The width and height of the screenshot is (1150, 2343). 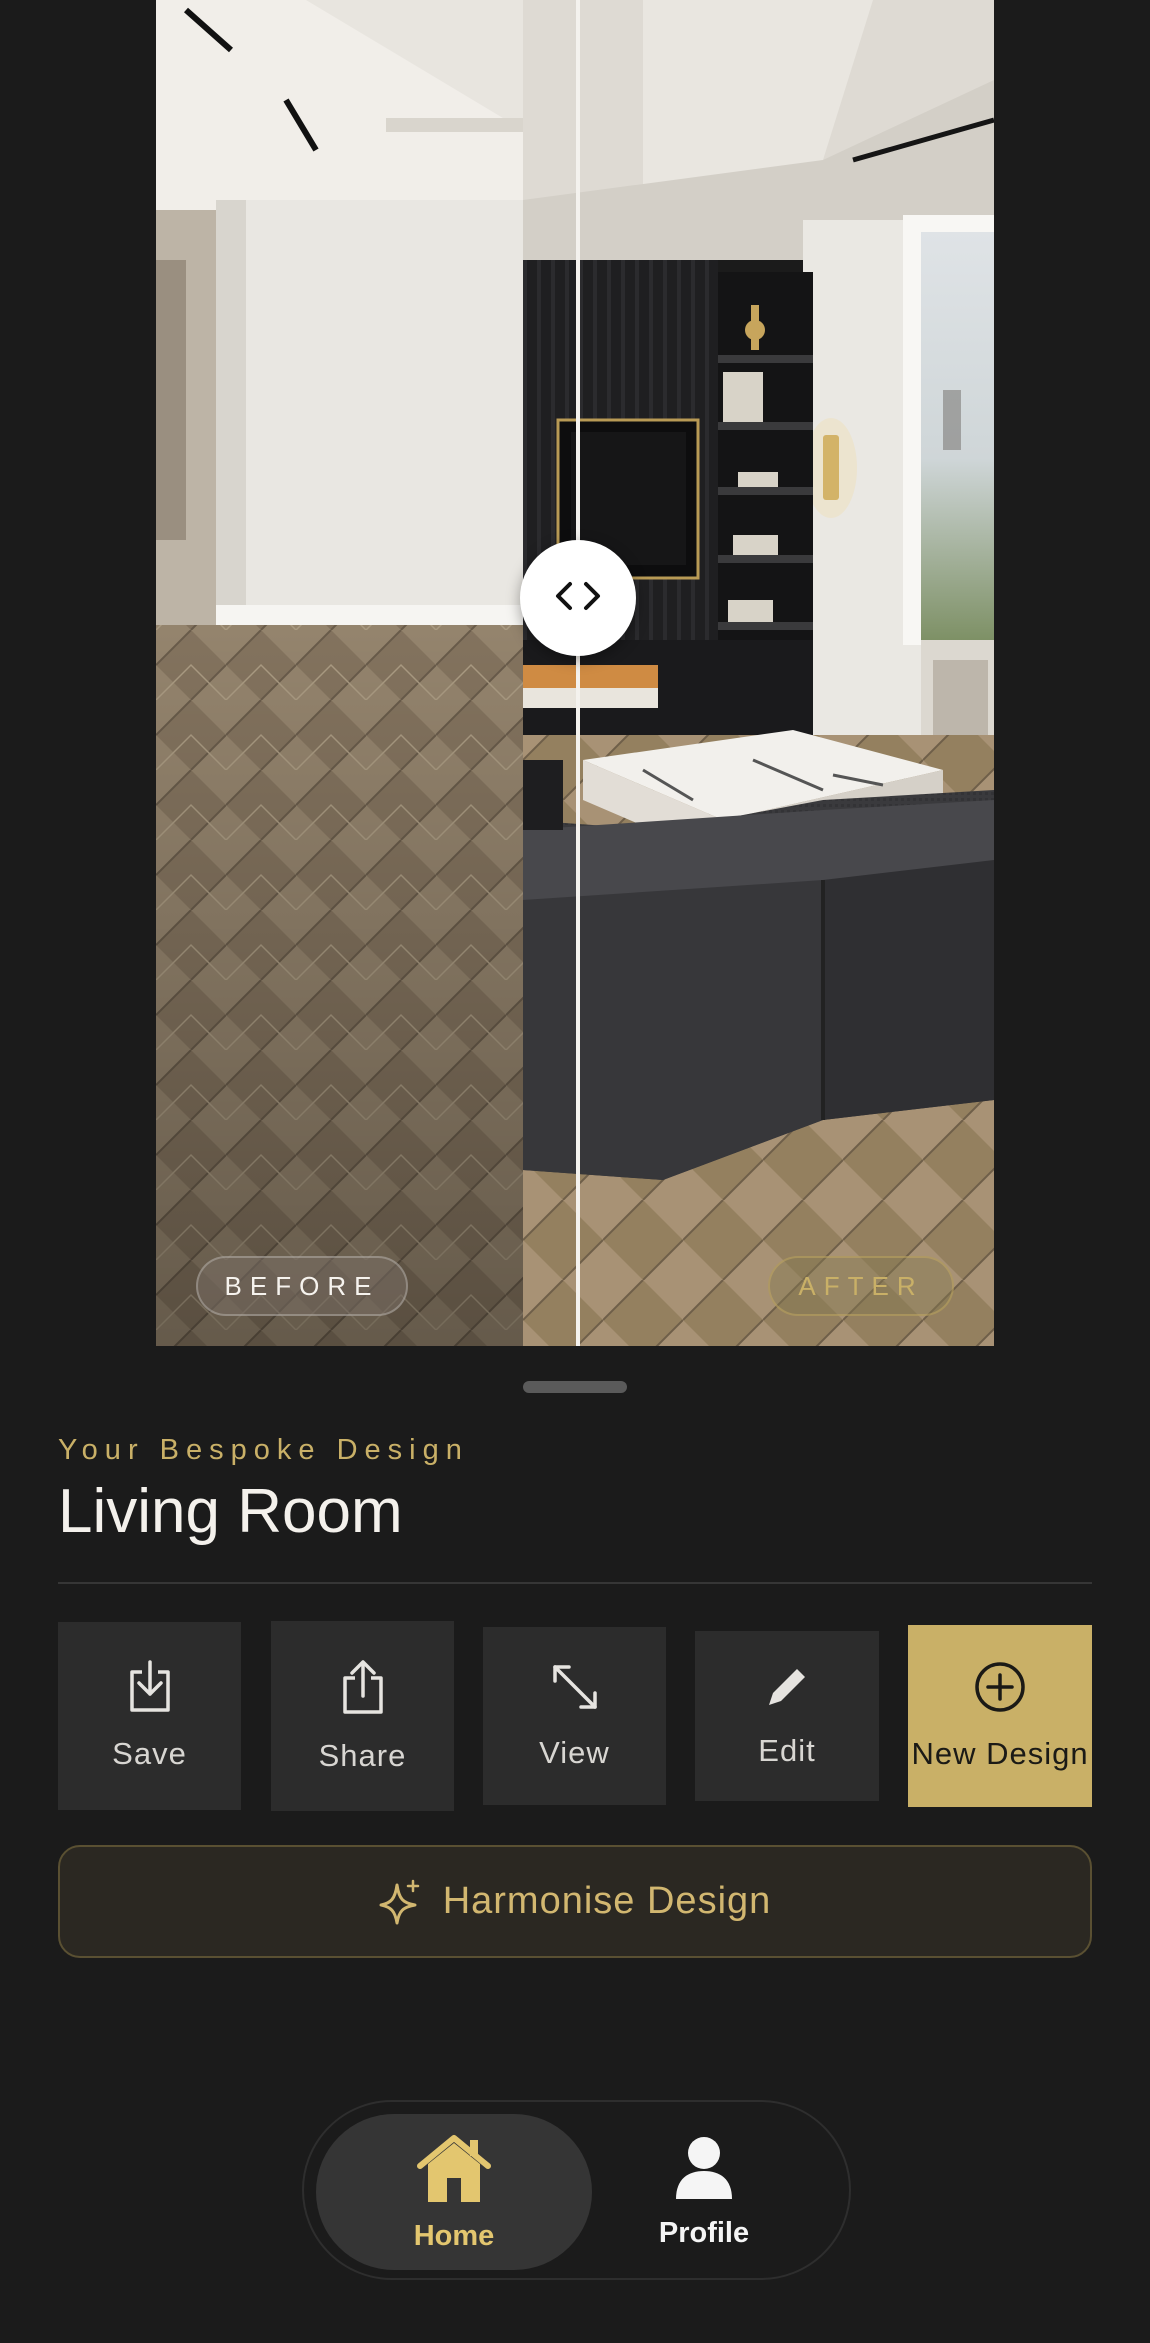 I want to click on bottom-nav: Home Profile, so click(x=576, y=2190).